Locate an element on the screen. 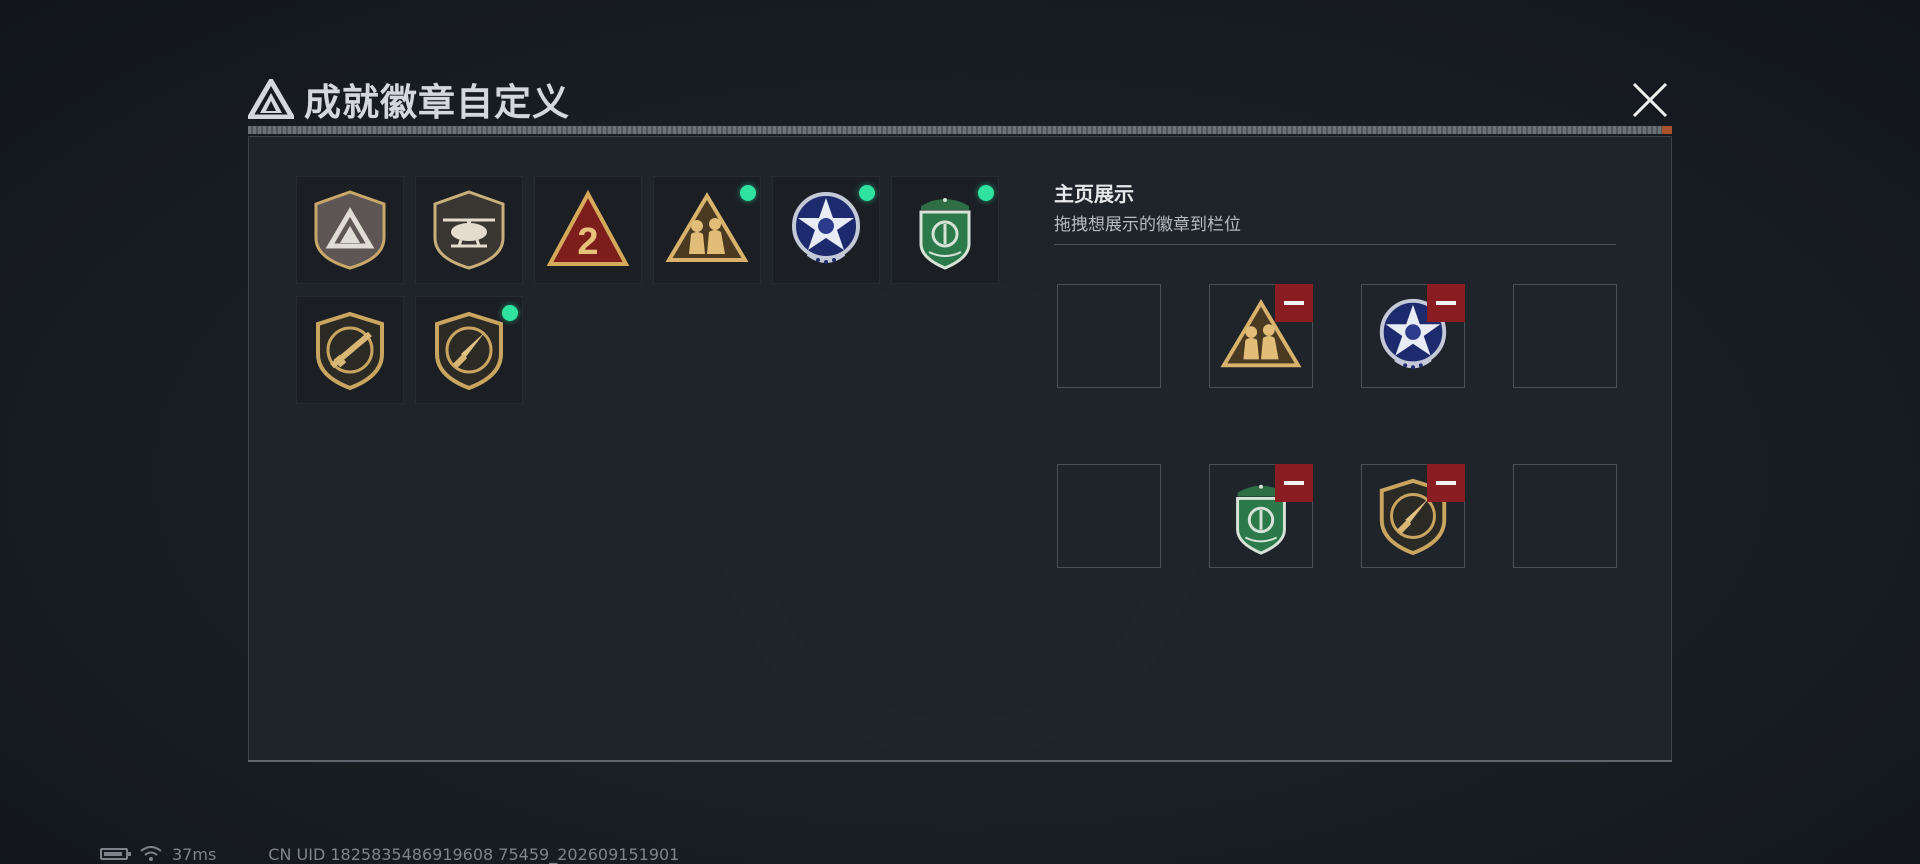 The height and width of the screenshot is (864, 1920). display-slot-1-empty is located at coordinates (1109, 336).